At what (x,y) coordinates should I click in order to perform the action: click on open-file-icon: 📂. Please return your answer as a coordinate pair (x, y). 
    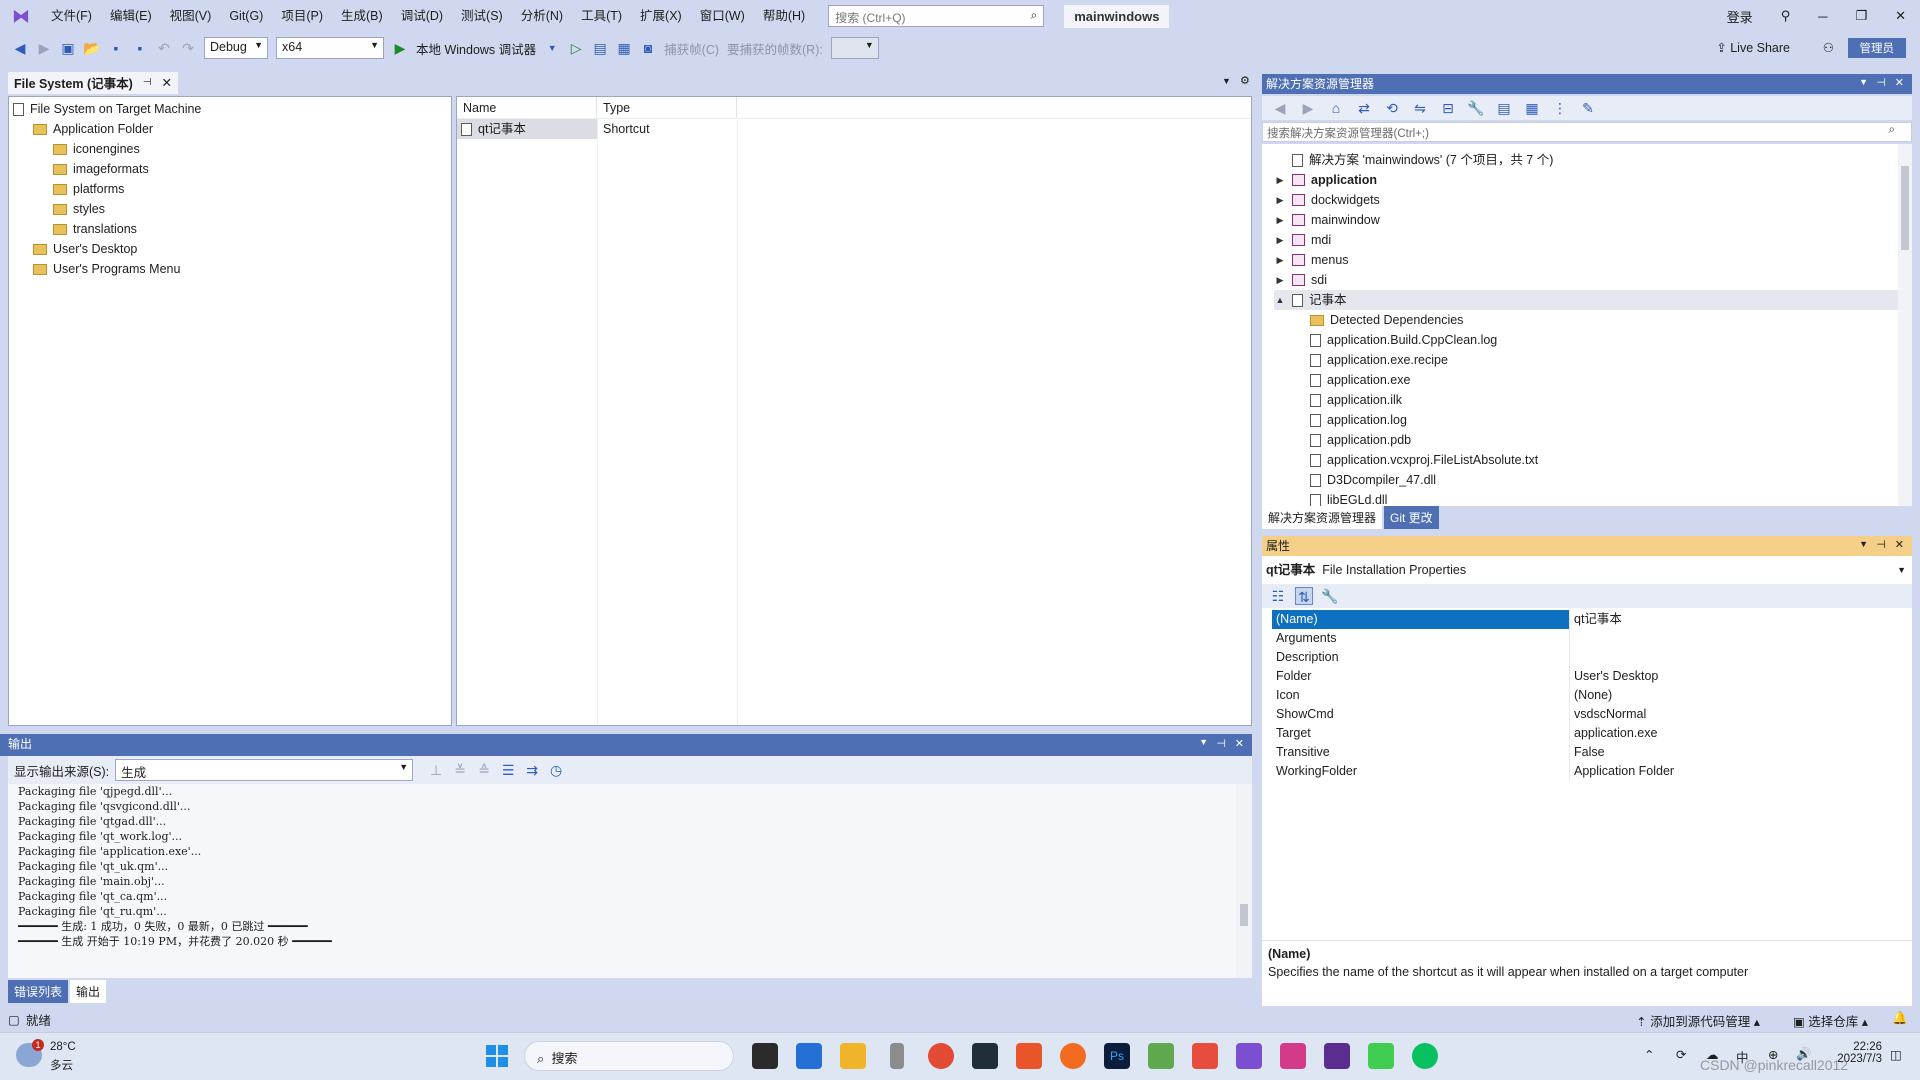
    Looking at the image, I should click on (92, 48).